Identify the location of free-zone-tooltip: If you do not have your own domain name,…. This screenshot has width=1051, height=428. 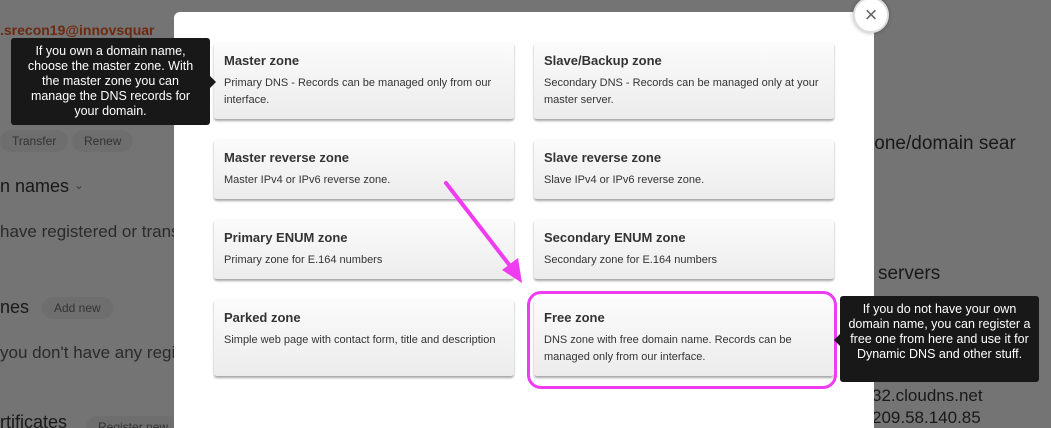
(936, 339).